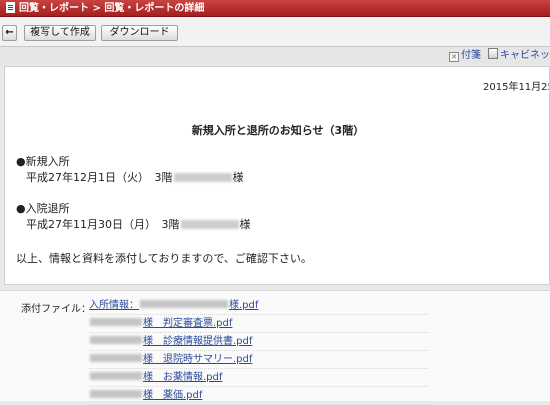  I want to click on attachment-link: 入所情報： 様.pdf, so click(173, 305).